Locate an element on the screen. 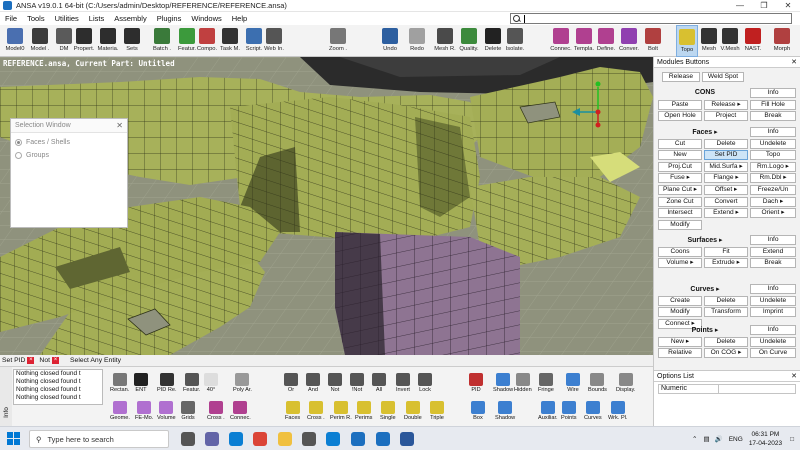 Image resolution: width=800 pixels, height=450 pixels. toolbar-button-components: Compo. is located at coordinates (207, 41).